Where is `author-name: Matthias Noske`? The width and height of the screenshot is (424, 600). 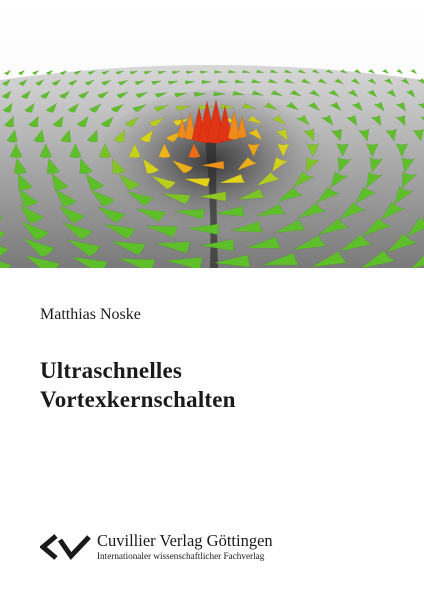
author-name: Matthias Noske is located at coordinates (90, 314).